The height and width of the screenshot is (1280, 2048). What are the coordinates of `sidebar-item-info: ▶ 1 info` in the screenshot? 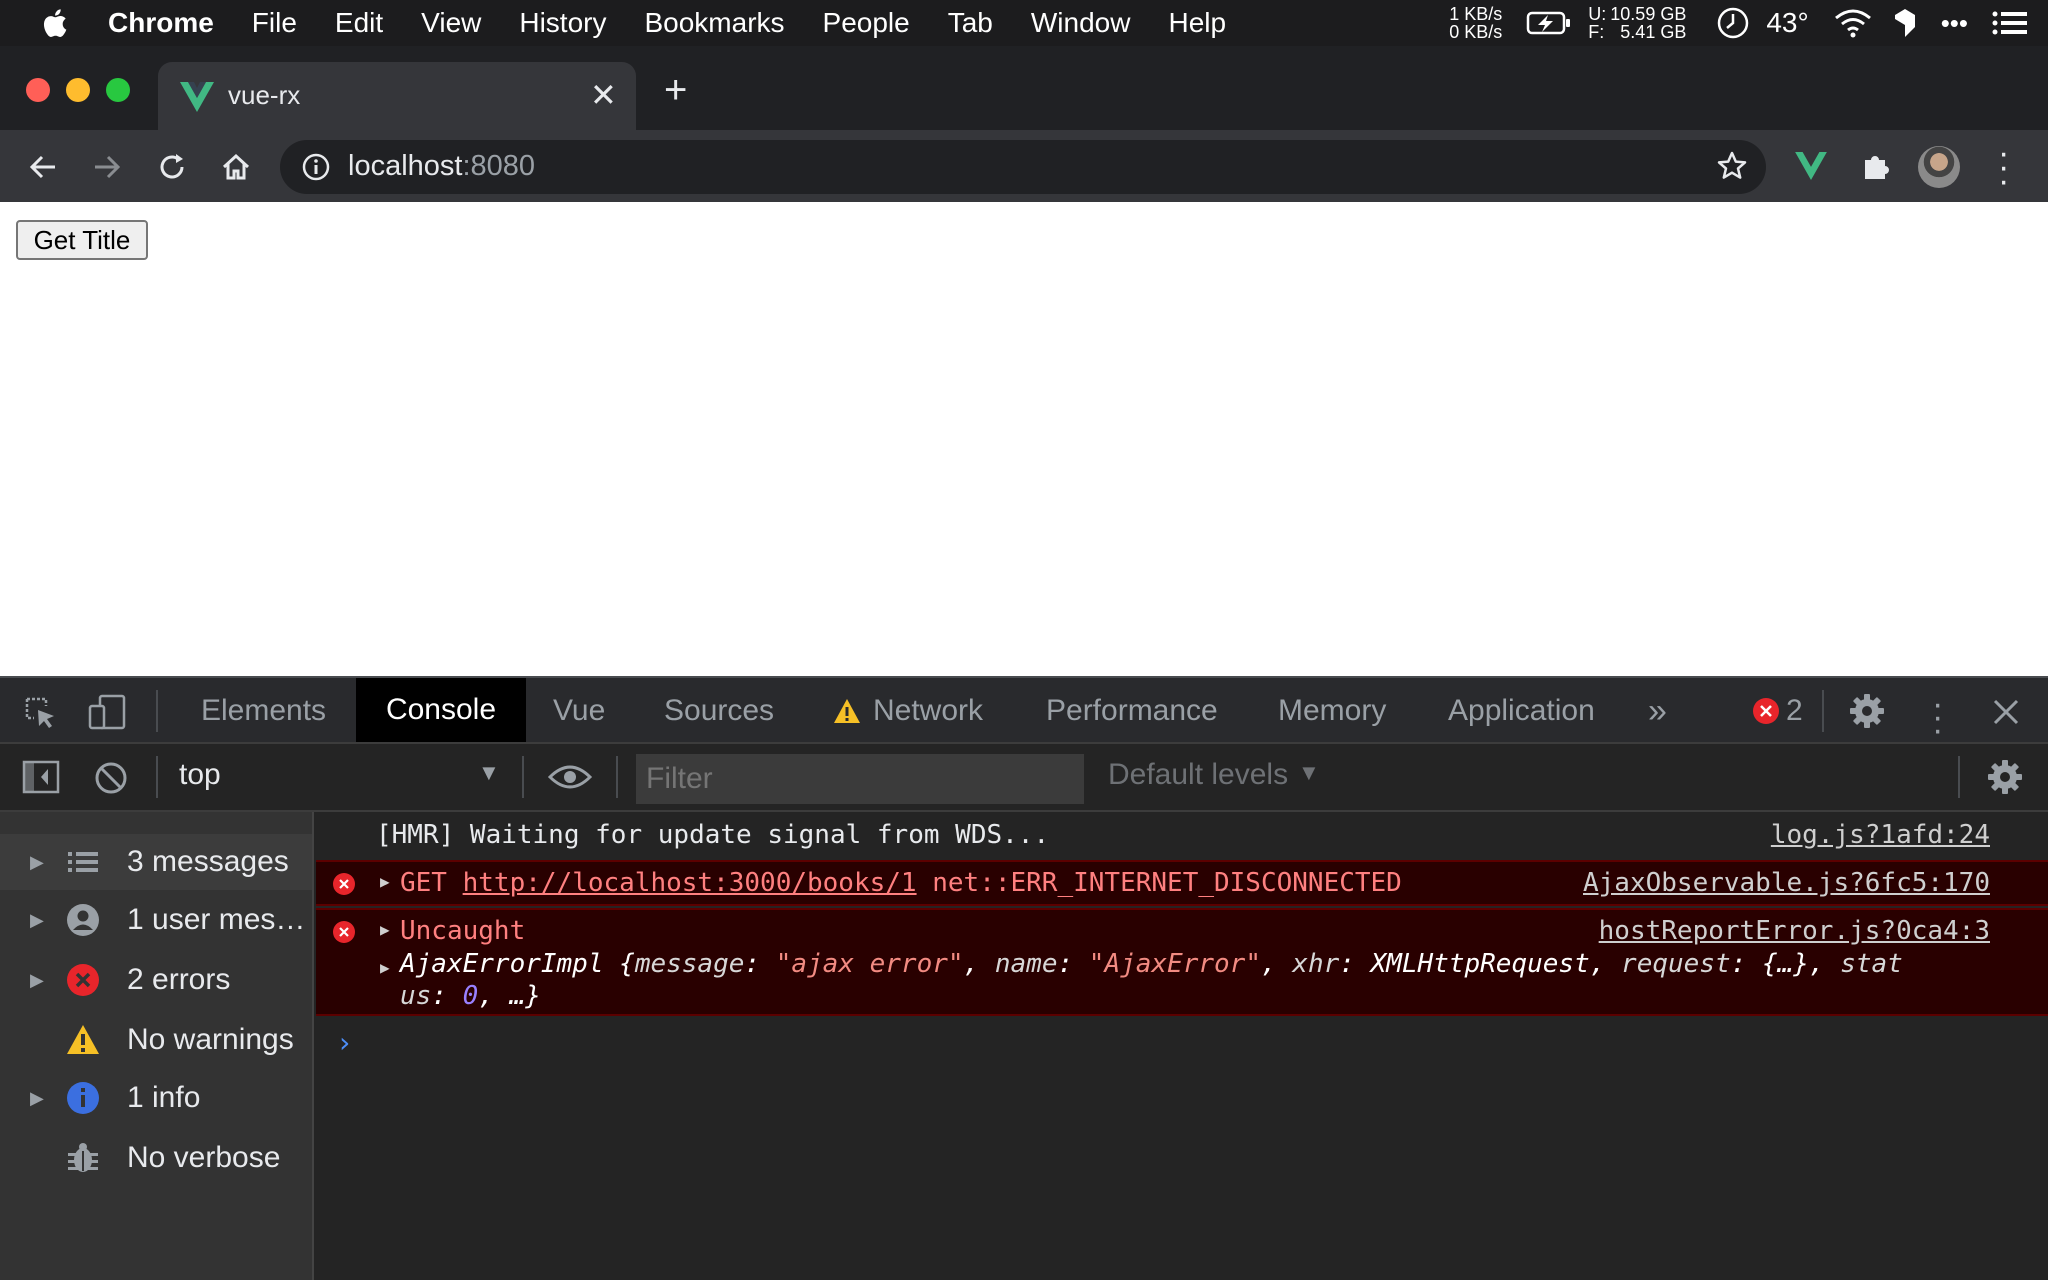 It's located at (156, 1098).